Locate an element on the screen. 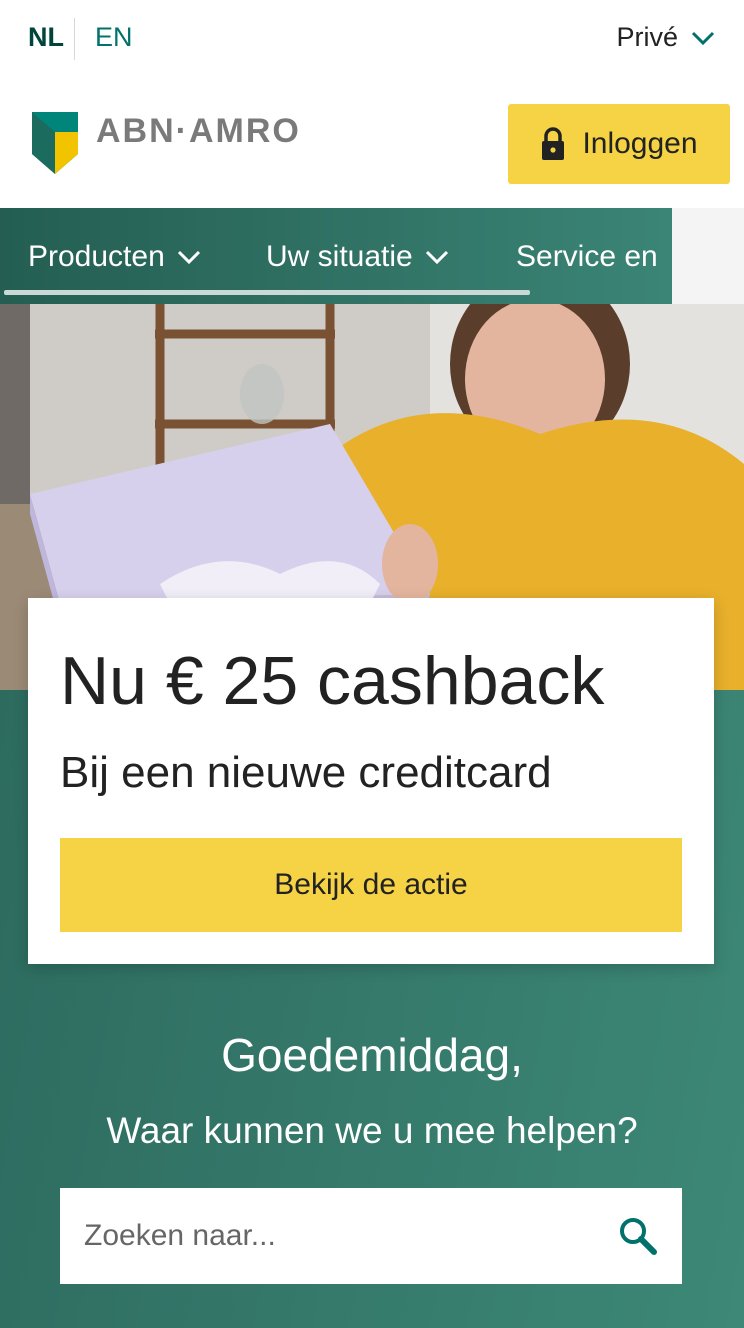 Image resolution: width=744 pixels, height=1328 pixels. login-button: Inloggen is located at coordinates (619, 144).